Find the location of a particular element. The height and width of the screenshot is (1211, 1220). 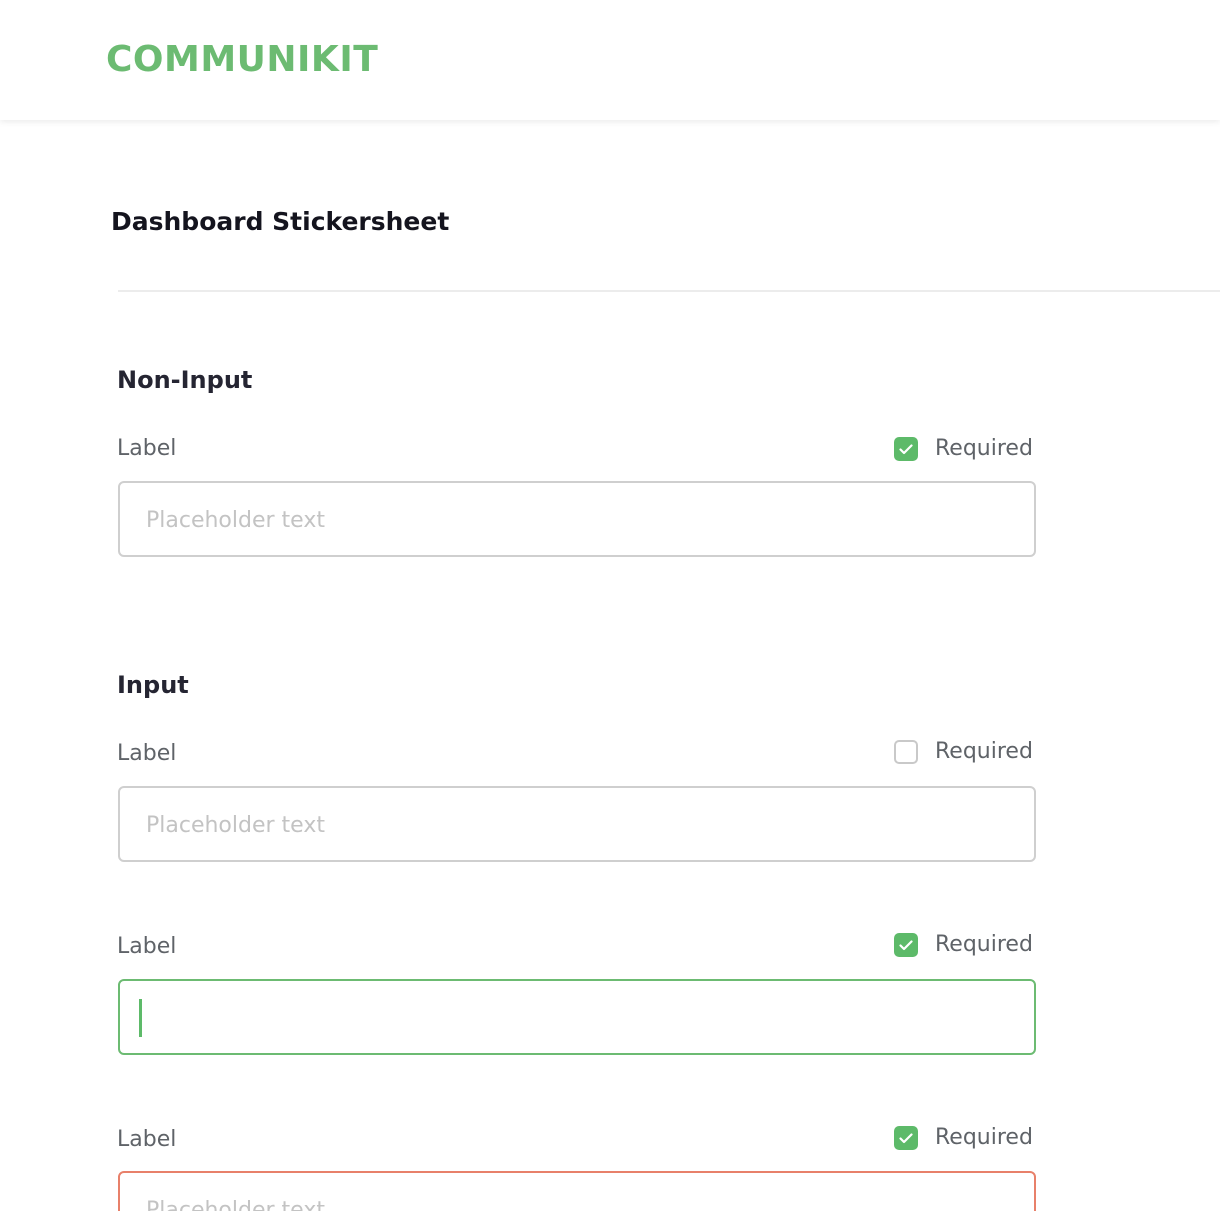

section-heading-input: Input is located at coordinates (153, 685).